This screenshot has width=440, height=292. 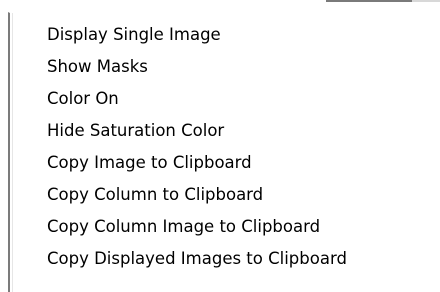 I want to click on window-edge-light-segment, so click(x=426, y=1).